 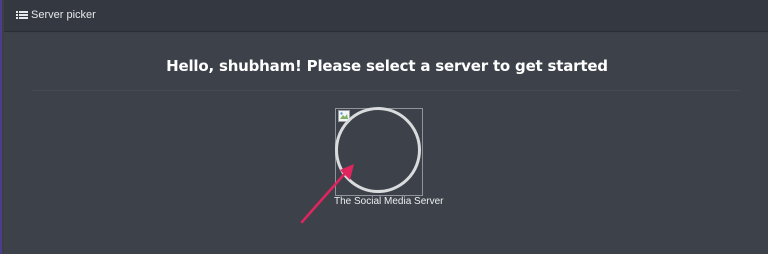 What do you see at coordinates (22, 15) in the screenshot?
I see `list-icon` at bounding box center [22, 15].